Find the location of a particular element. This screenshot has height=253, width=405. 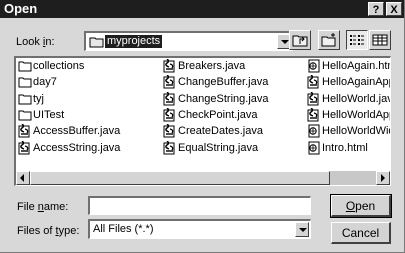

files-of-type-value: All Files (*.*) is located at coordinates (123, 229).